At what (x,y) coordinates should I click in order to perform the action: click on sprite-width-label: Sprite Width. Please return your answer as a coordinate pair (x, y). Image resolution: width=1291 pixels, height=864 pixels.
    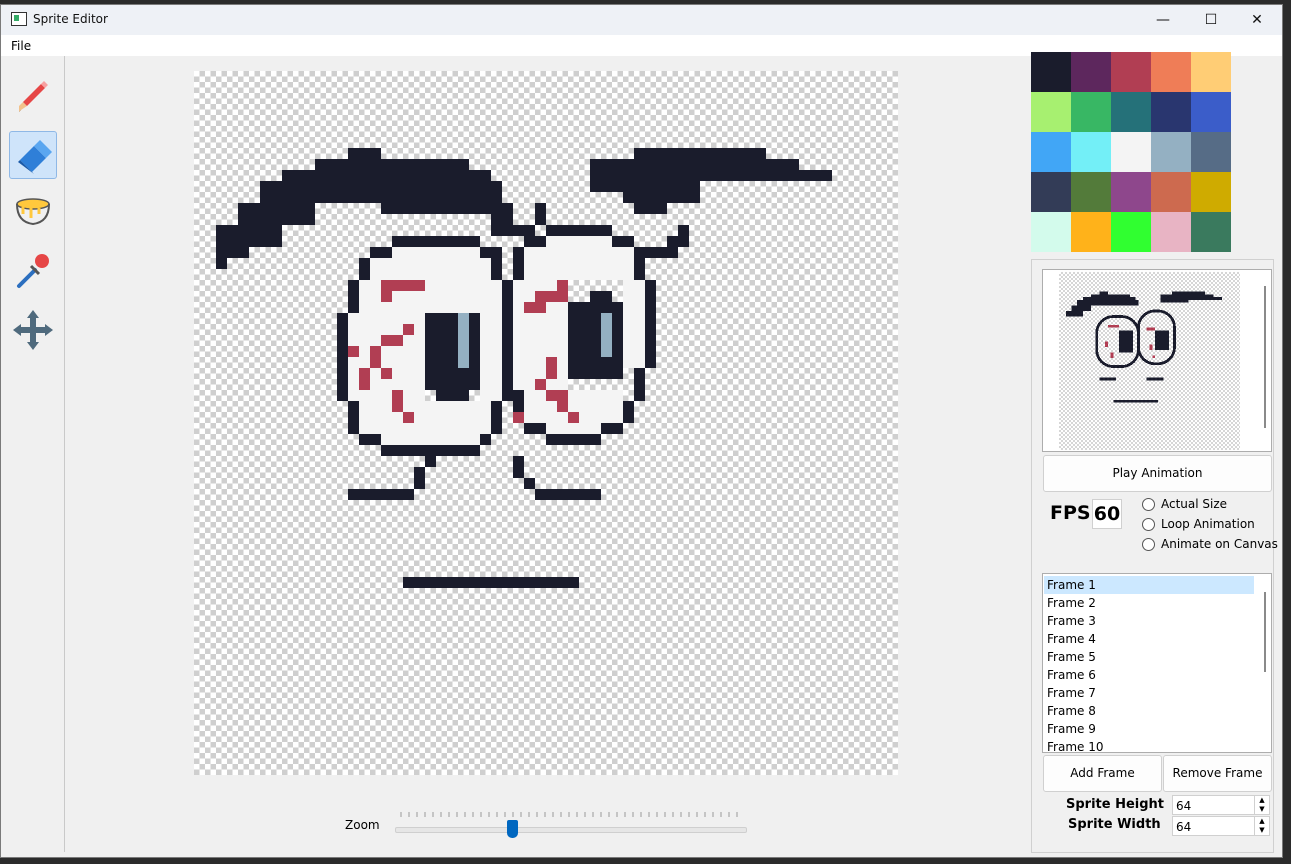
    Looking at the image, I should click on (1114, 824).